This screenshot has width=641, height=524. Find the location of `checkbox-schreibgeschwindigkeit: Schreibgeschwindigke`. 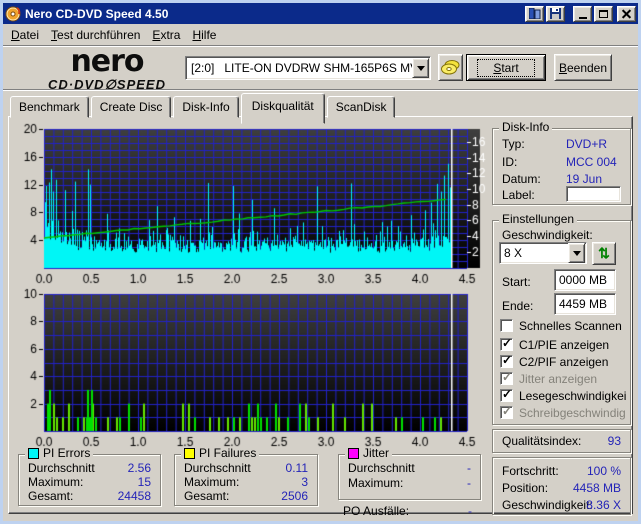

checkbox-schreibgeschwindigkeit: Schreibgeschwindigke is located at coordinates (563, 412).